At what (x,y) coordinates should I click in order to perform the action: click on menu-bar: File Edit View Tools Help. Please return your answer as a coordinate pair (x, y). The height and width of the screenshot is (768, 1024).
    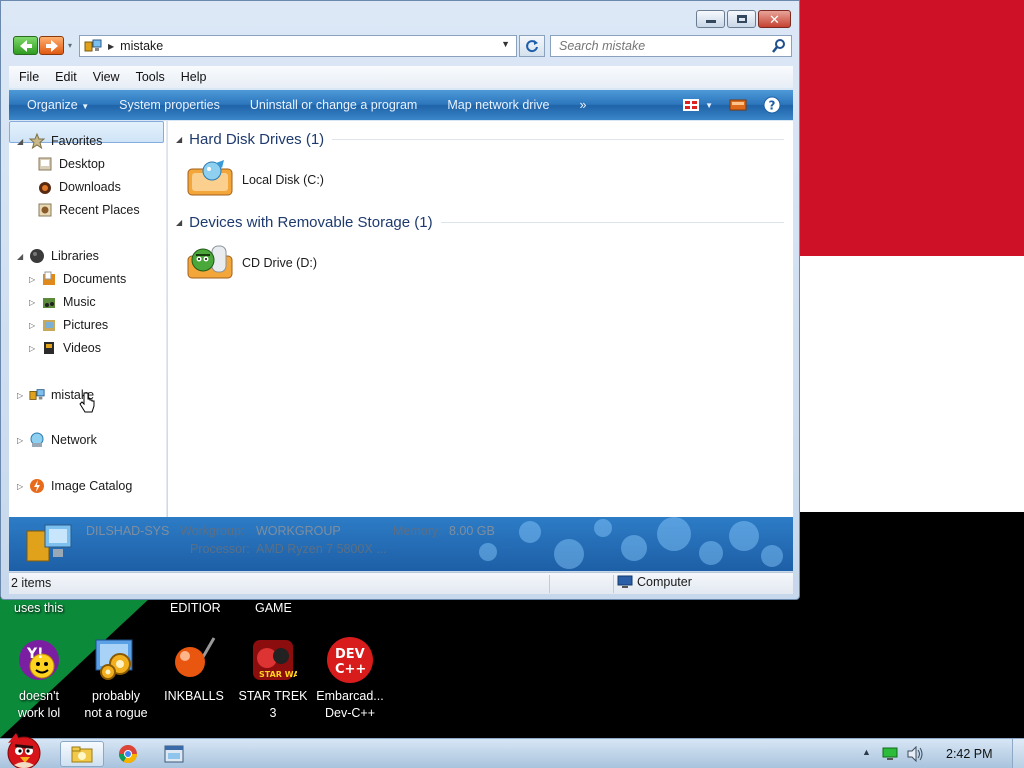
    Looking at the image, I should click on (401, 77).